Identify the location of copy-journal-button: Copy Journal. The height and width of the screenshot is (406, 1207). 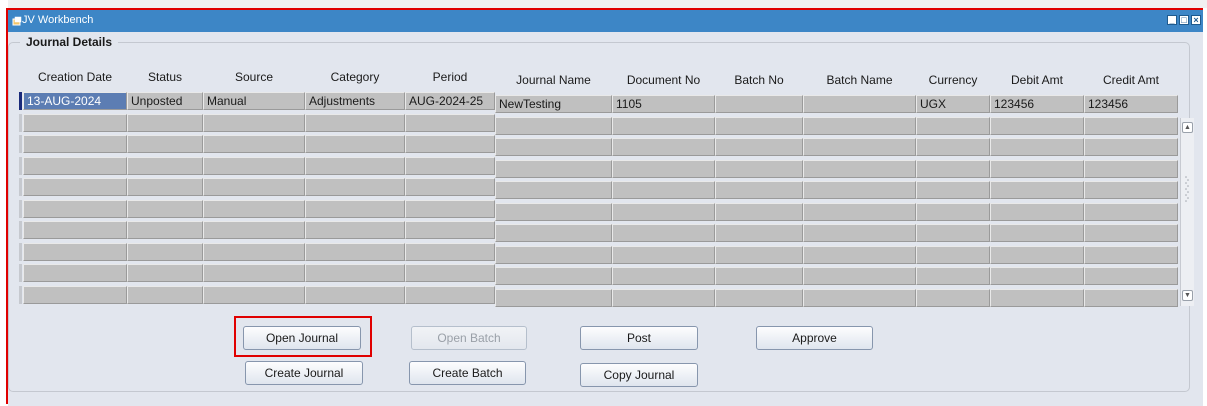
(639, 375).